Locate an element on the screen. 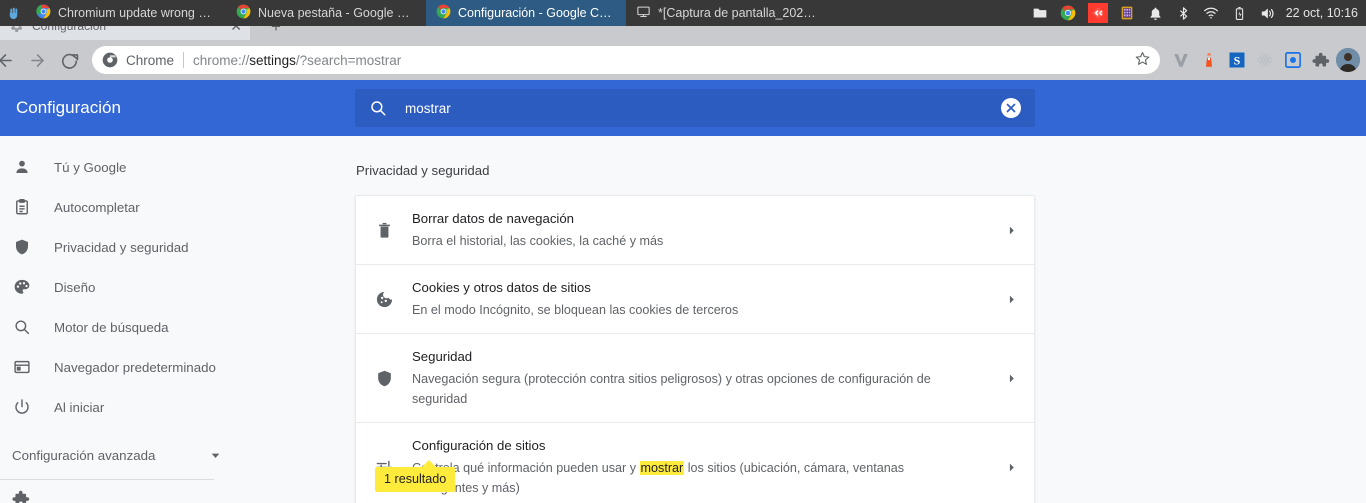 This screenshot has height=503, width=1366. row-title: Cookies y otros datos de sitios is located at coordinates (501, 287).